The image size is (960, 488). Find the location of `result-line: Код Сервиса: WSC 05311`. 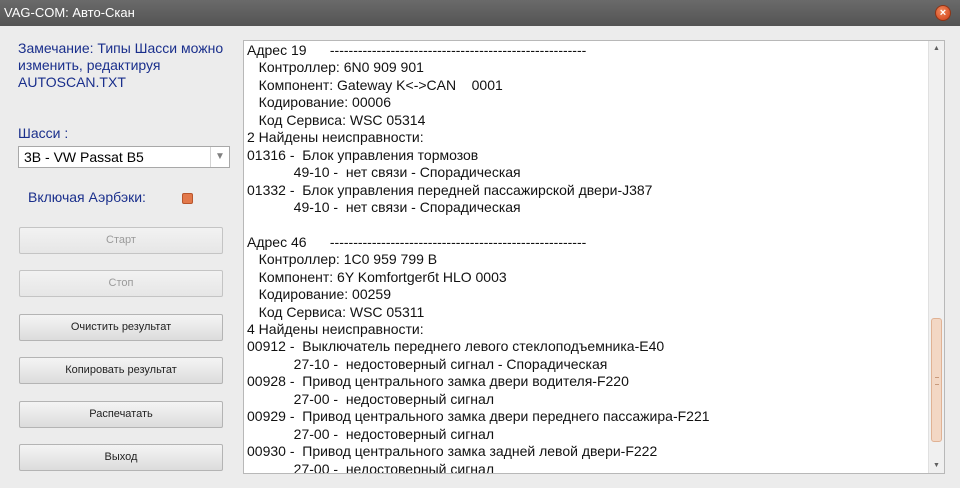

result-line: Код Сервиса: WSC 05311 is located at coordinates (336, 311).